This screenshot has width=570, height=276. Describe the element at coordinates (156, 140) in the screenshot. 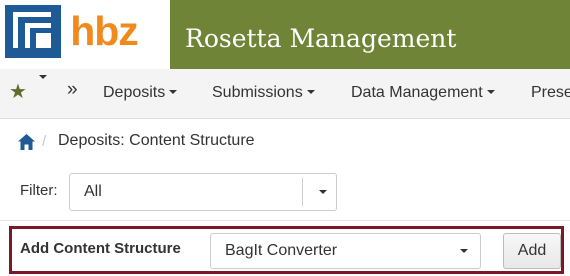

I see `breadcrumb-current: Deposits: Content Structure` at that location.